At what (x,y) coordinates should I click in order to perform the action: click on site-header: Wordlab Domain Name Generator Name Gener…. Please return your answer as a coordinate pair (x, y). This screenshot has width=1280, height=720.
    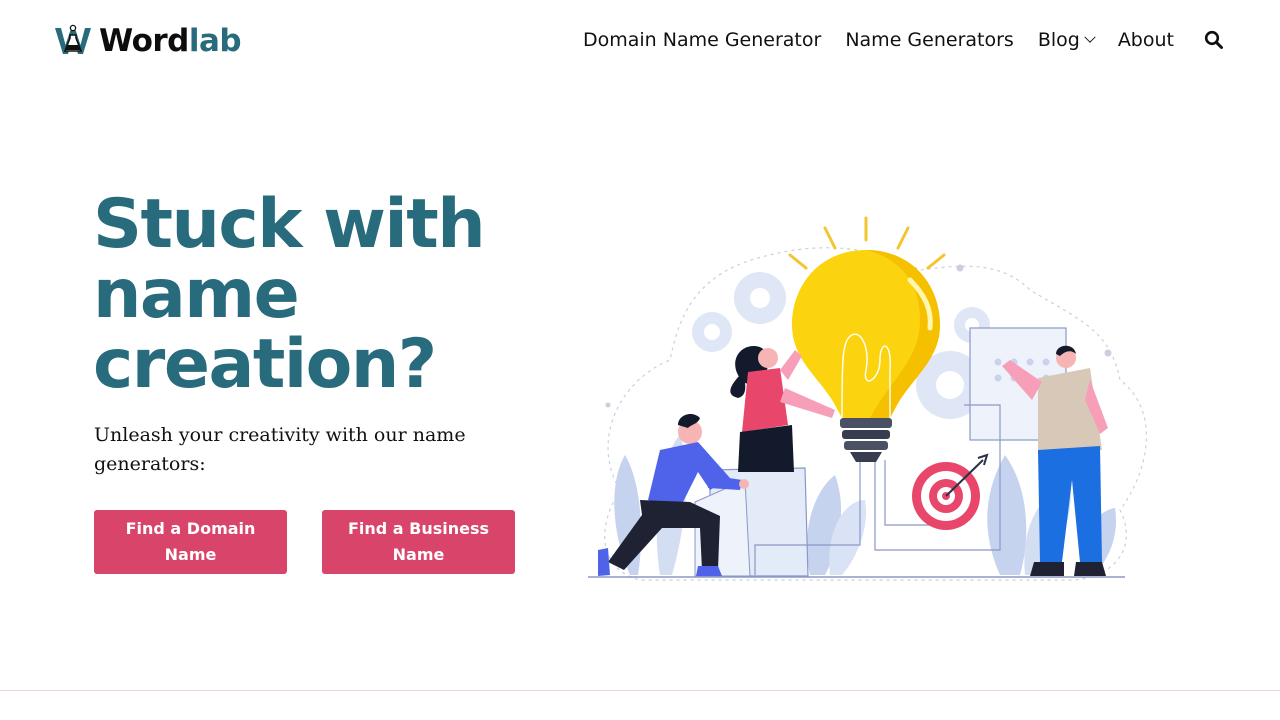
    Looking at the image, I should click on (640, 40).